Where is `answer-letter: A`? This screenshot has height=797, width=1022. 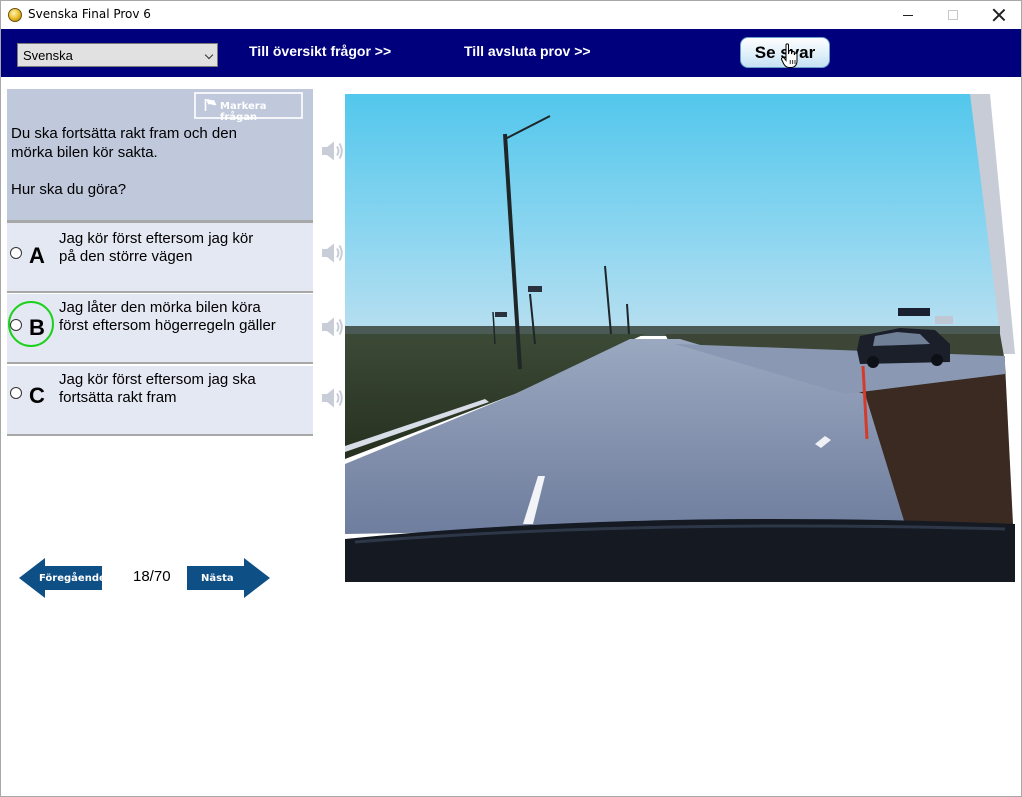 answer-letter: A is located at coordinates (37, 255).